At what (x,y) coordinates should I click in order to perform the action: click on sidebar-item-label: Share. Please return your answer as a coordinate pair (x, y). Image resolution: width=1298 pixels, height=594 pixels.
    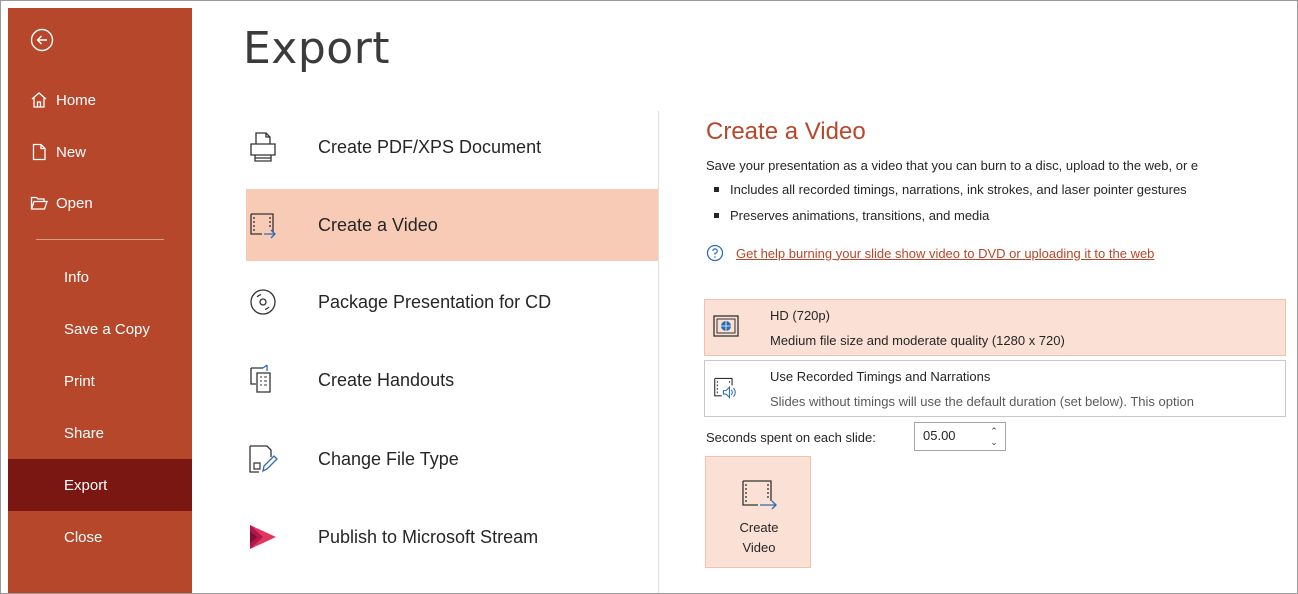
    Looking at the image, I should click on (84, 433).